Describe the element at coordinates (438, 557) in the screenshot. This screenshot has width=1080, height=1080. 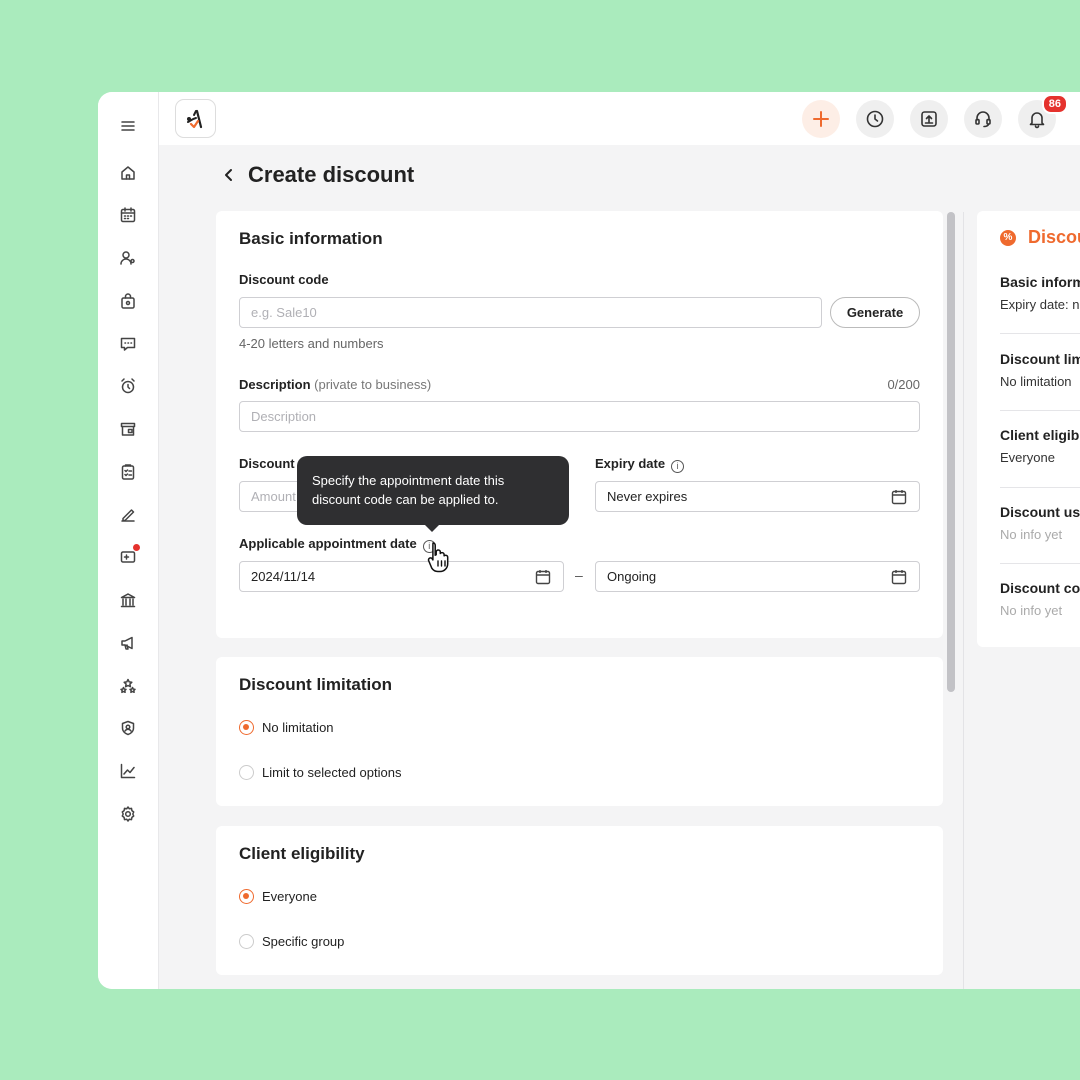
I see `hand-cursor-icon` at that location.